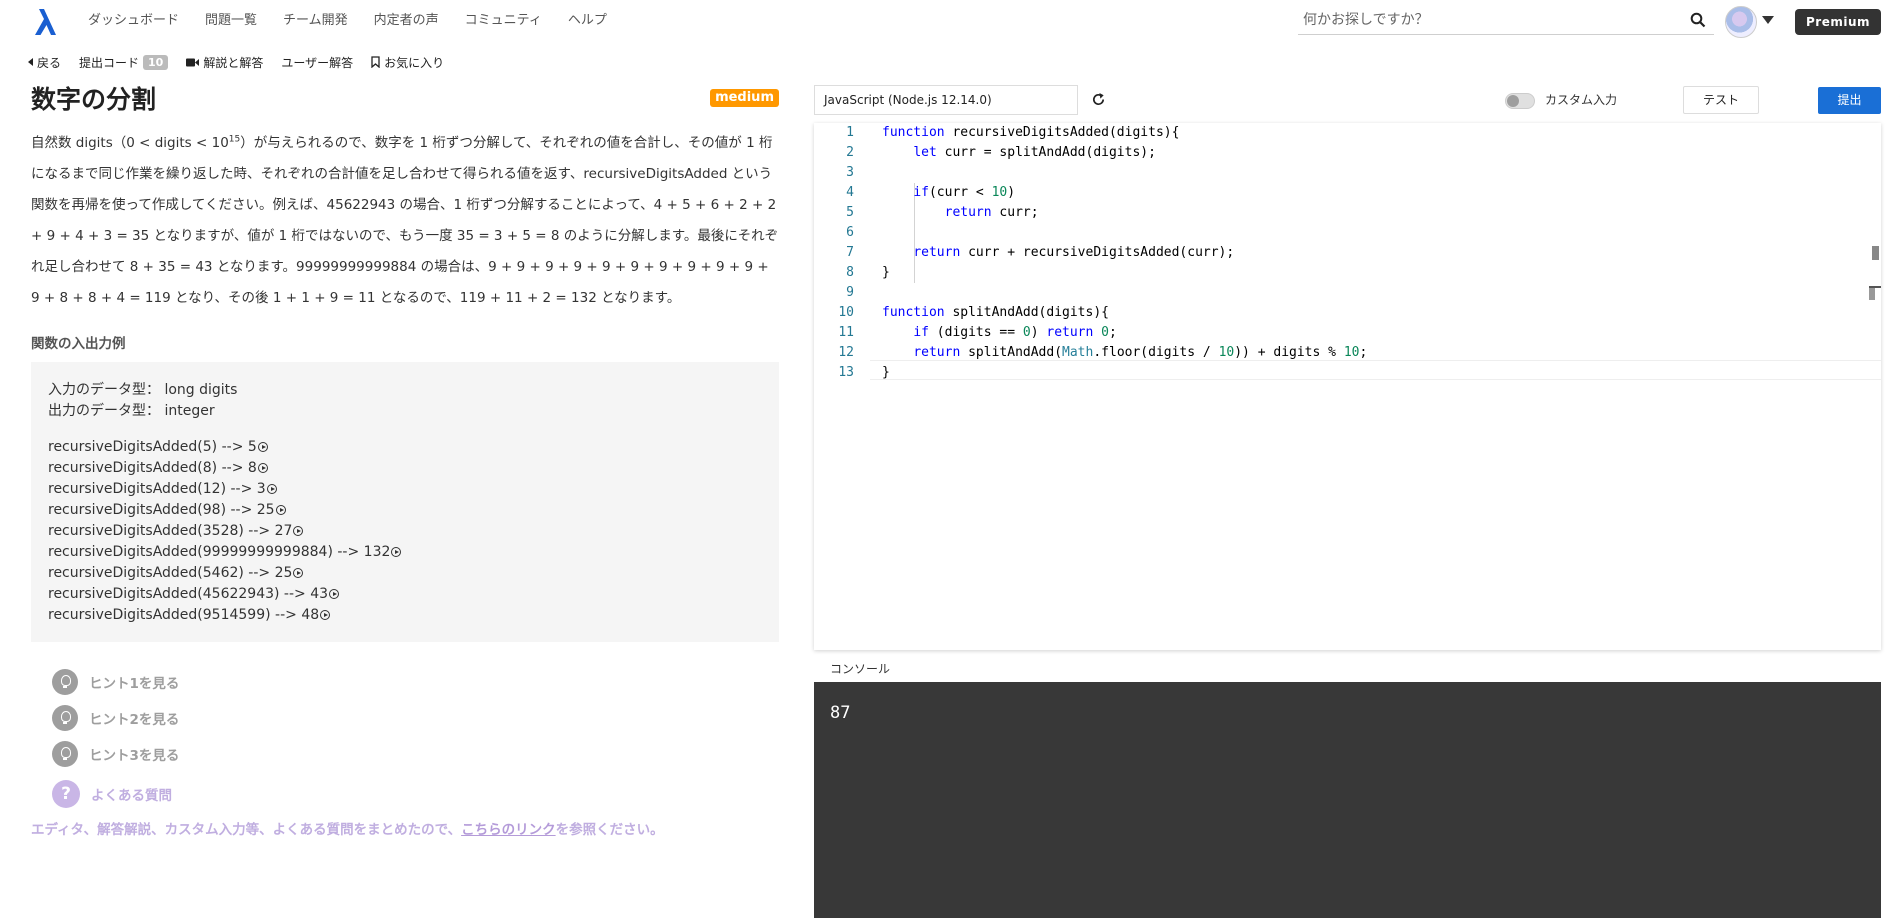  What do you see at coordinates (860, 669) in the screenshot?
I see `console-label: コンソール` at bounding box center [860, 669].